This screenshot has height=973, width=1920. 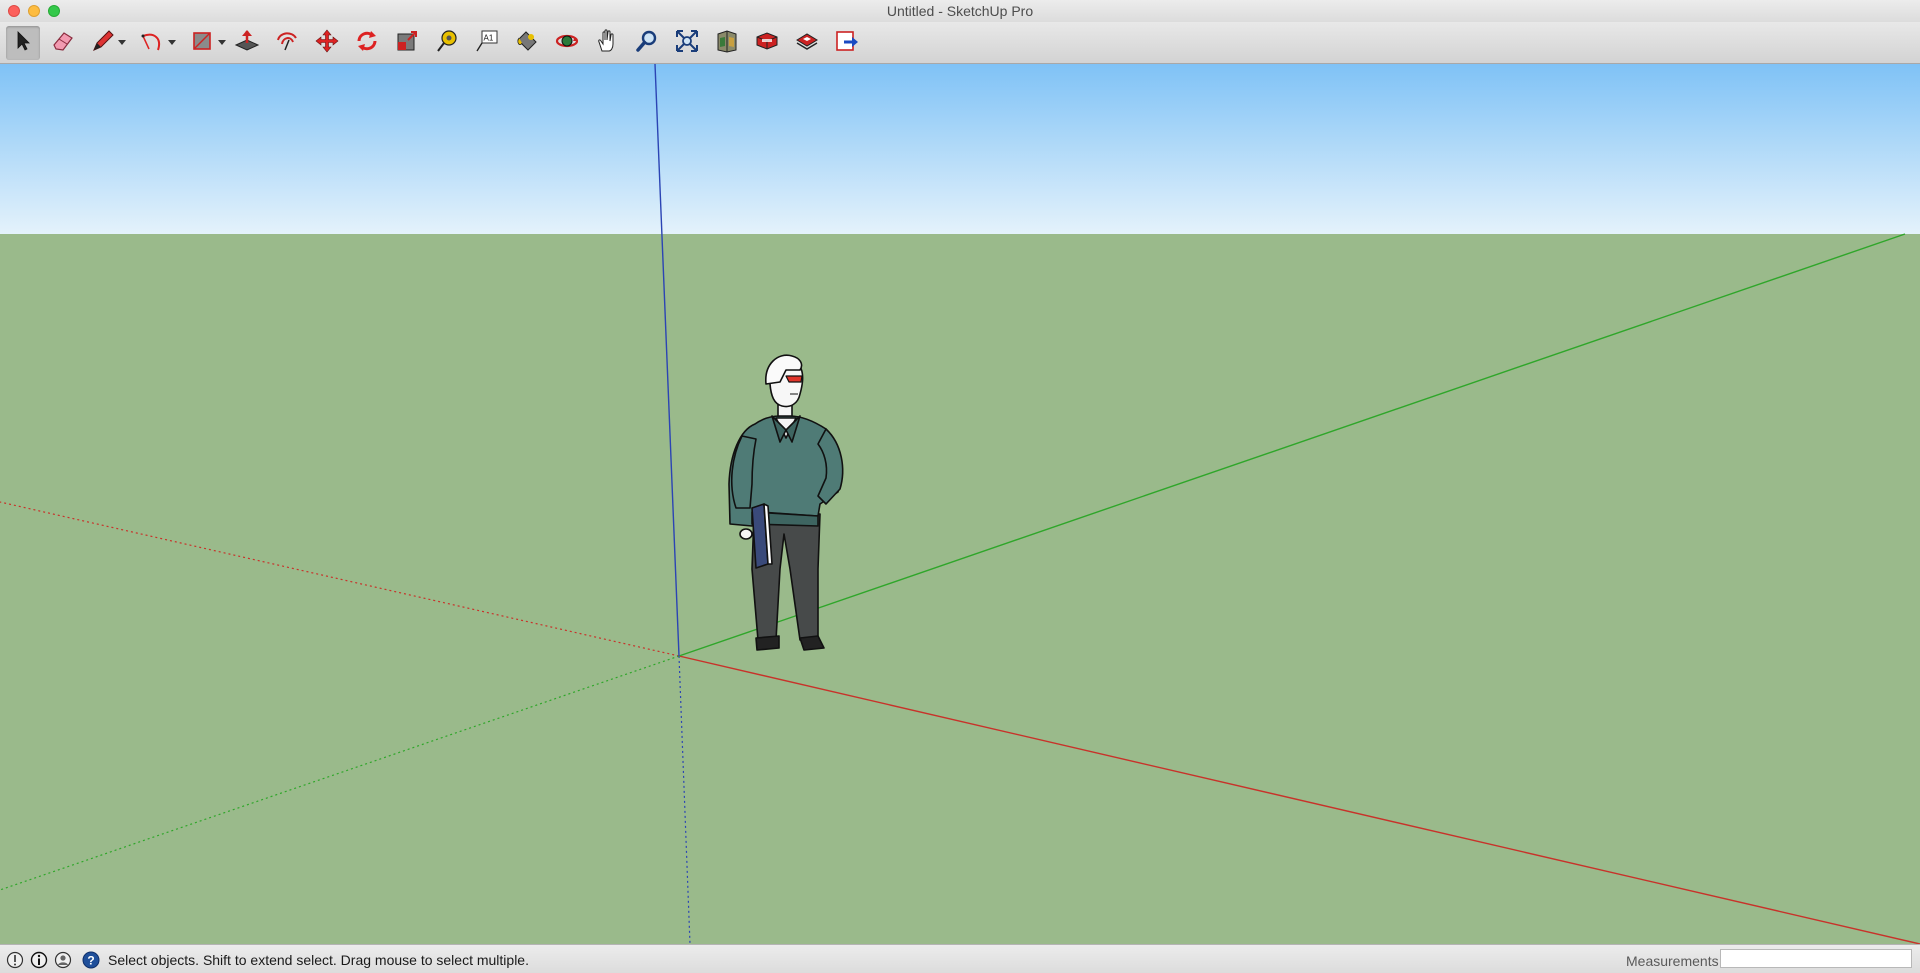 I want to click on select-tool, so click(x=23, y=43).